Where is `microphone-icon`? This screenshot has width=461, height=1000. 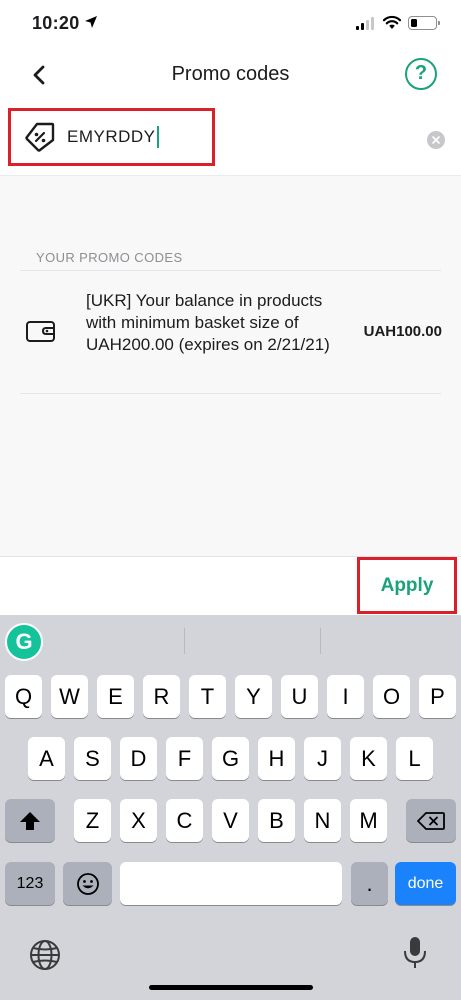
microphone-icon is located at coordinates (415, 953).